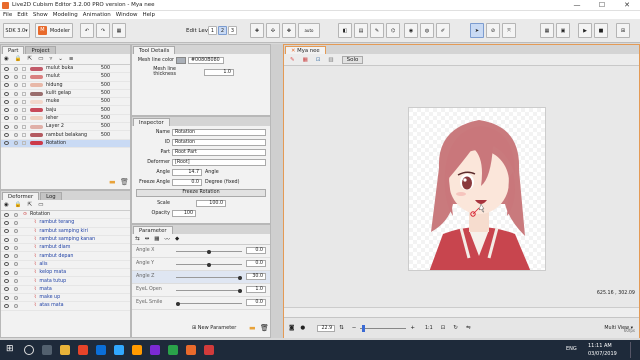 This screenshot has width=640, height=360. I want to click on deformer-list-item: ⌇ atas mata, so click(65, 306).